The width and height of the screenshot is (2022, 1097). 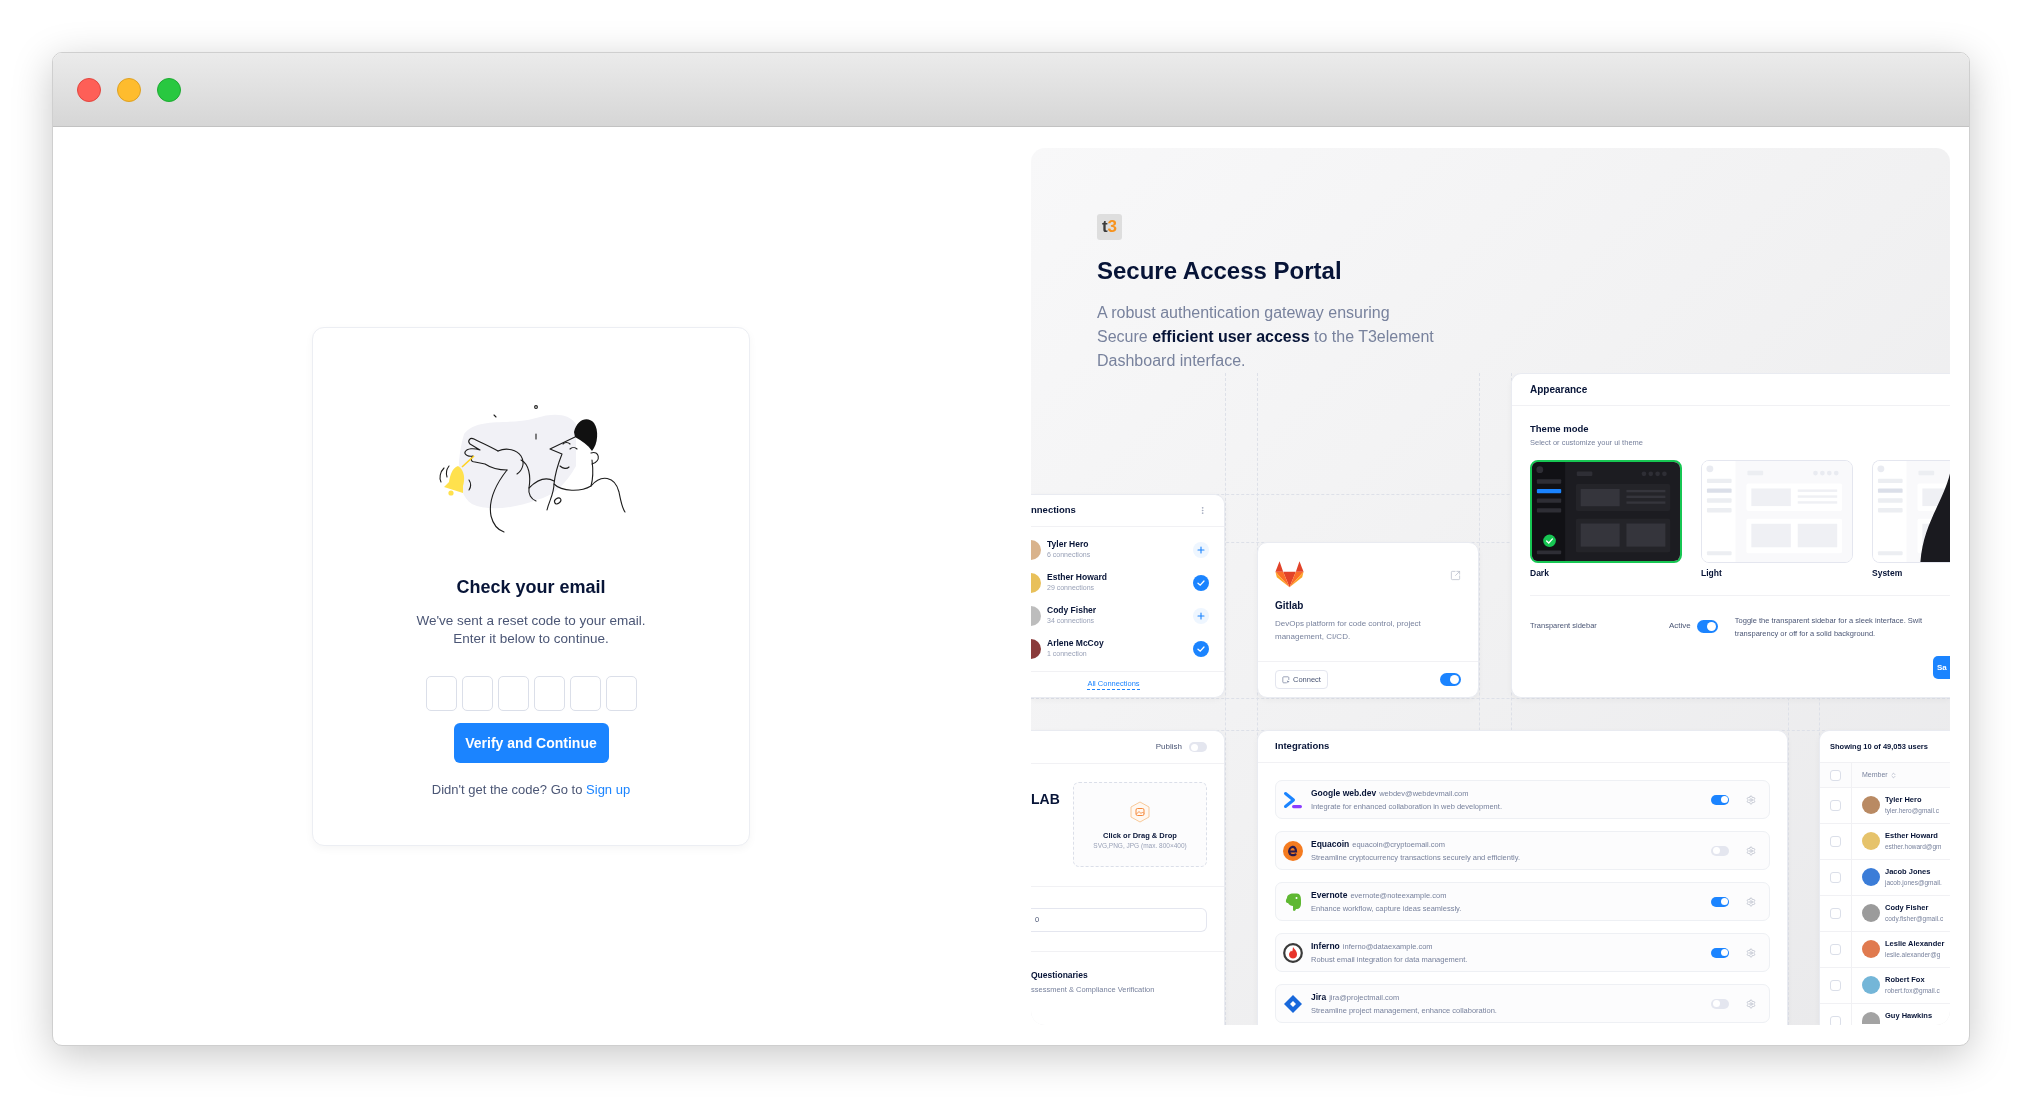 What do you see at coordinates (1941, 667) in the screenshot?
I see `save-button: Sa` at bounding box center [1941, 667].